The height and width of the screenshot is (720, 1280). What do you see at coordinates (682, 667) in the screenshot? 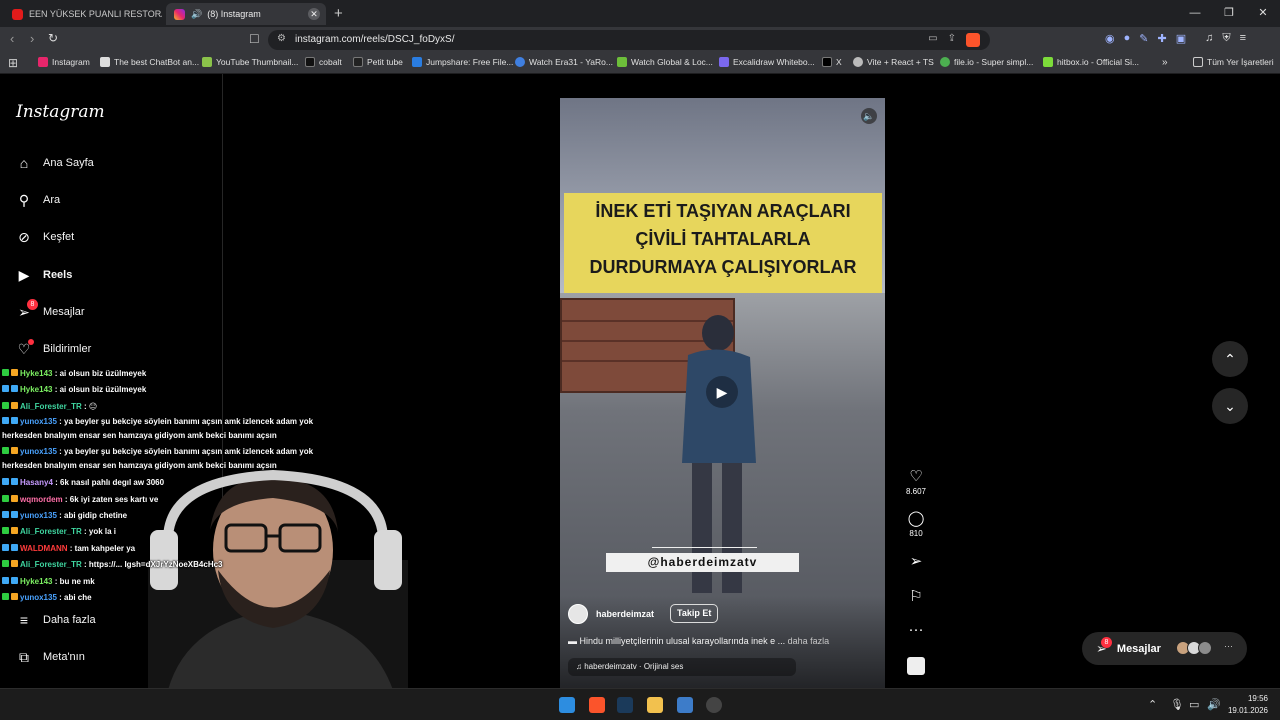
I see `reel-audio: ♫ haberdeimzatv · Orijinal ses` at bounding box center [682, 667].